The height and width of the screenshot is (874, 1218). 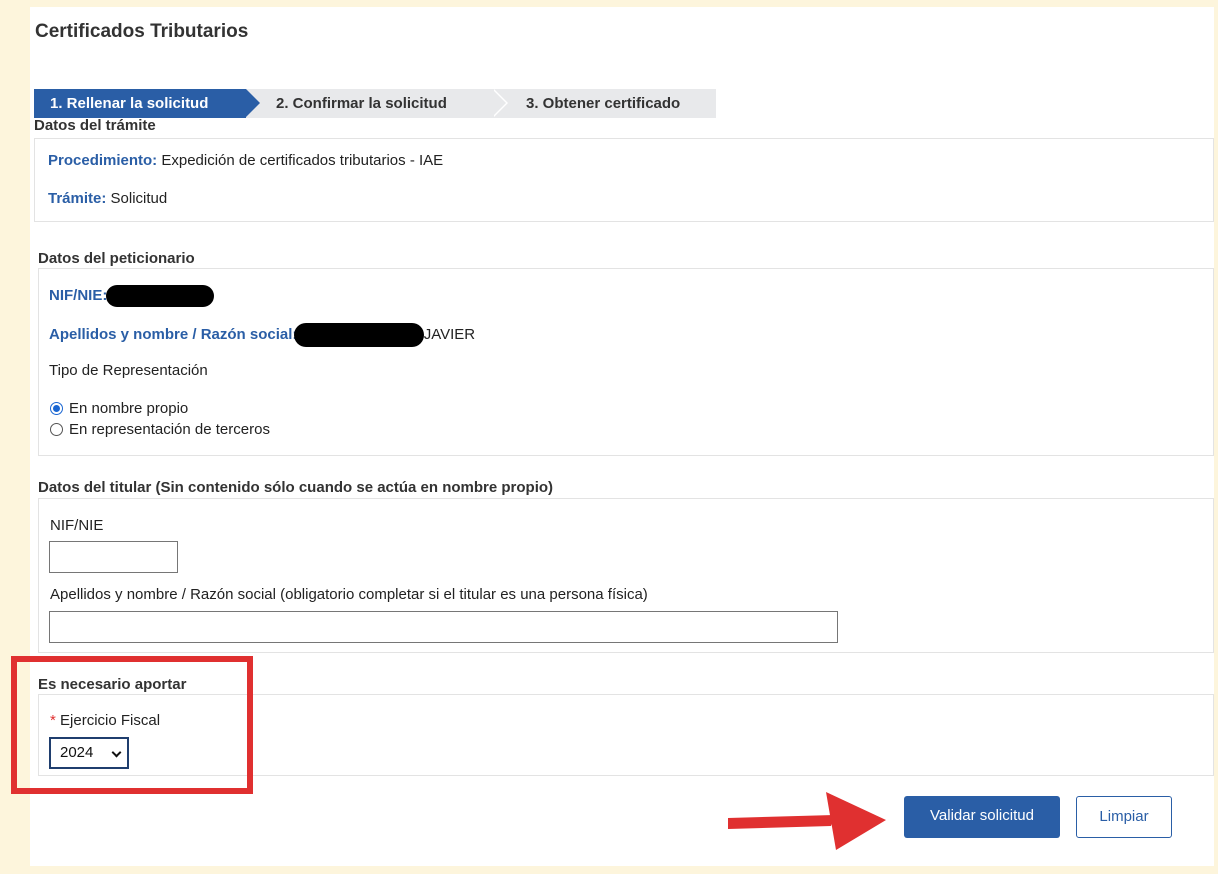 I want to click on ejercicio-fiscal-line: * Ejercicio Fiscal, so click(x=105, y=720).